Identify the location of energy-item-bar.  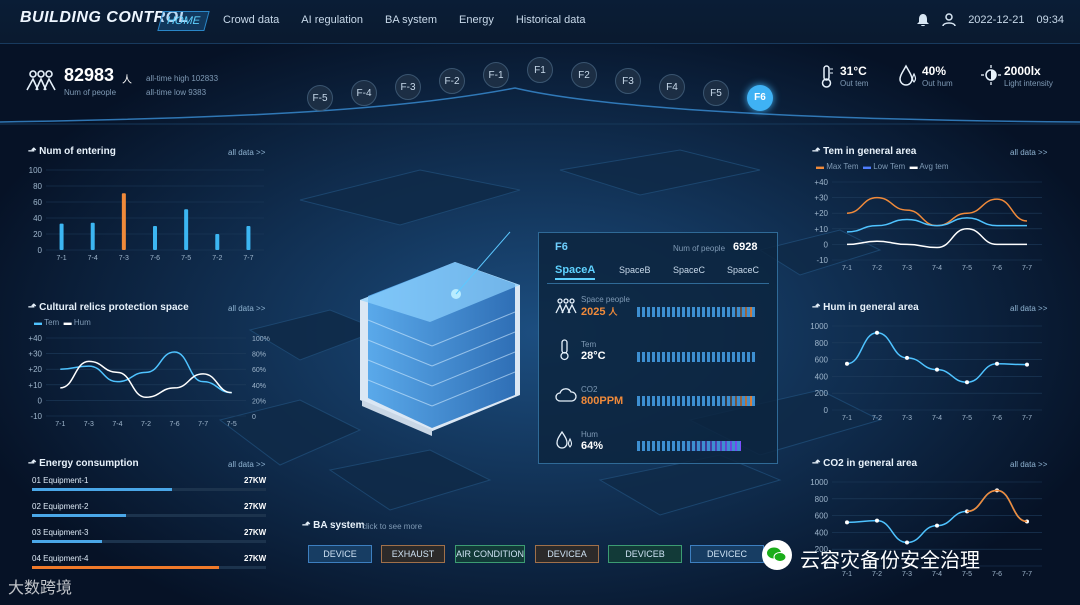
(67, 541).